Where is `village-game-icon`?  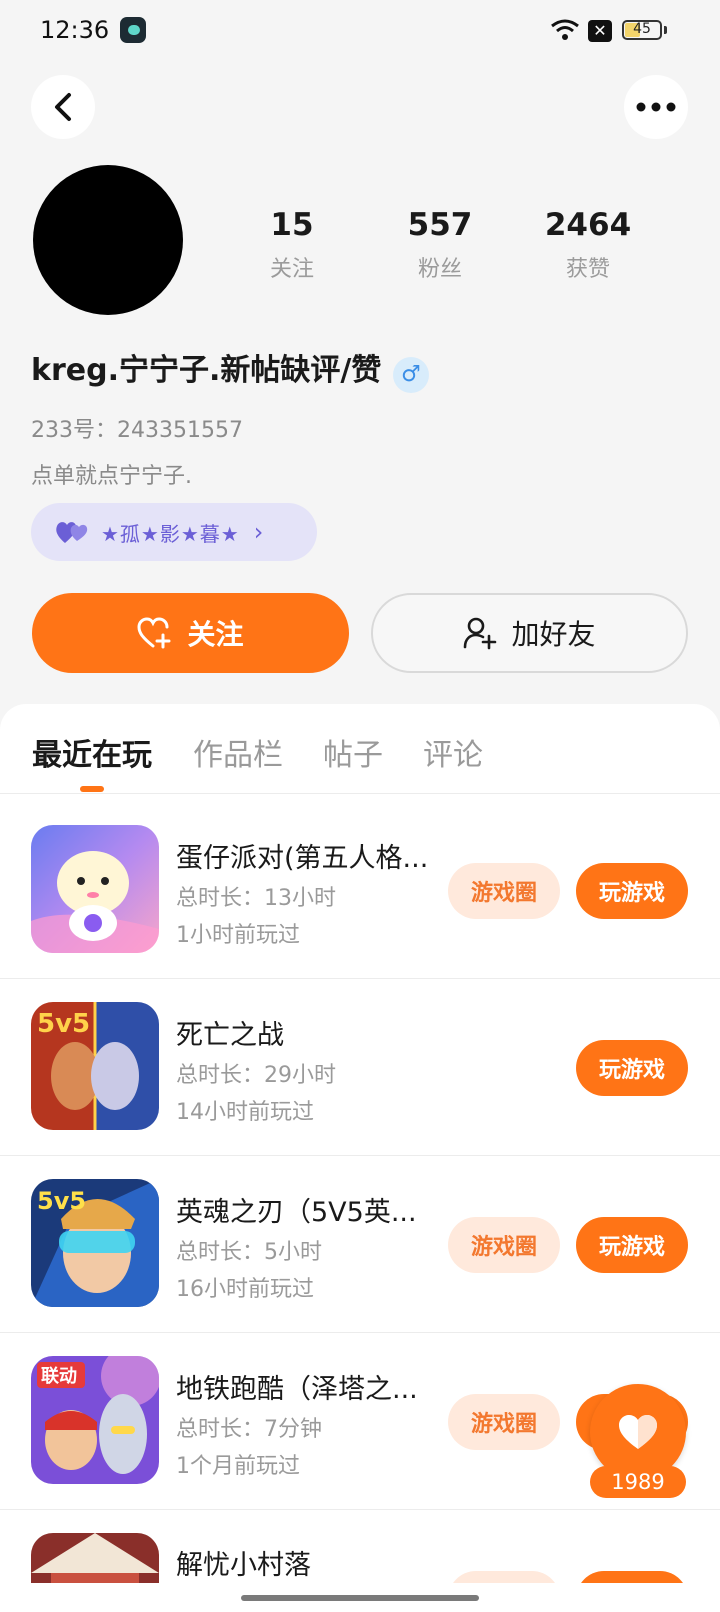 village-game-icon is located at coordinates (95, 1558).